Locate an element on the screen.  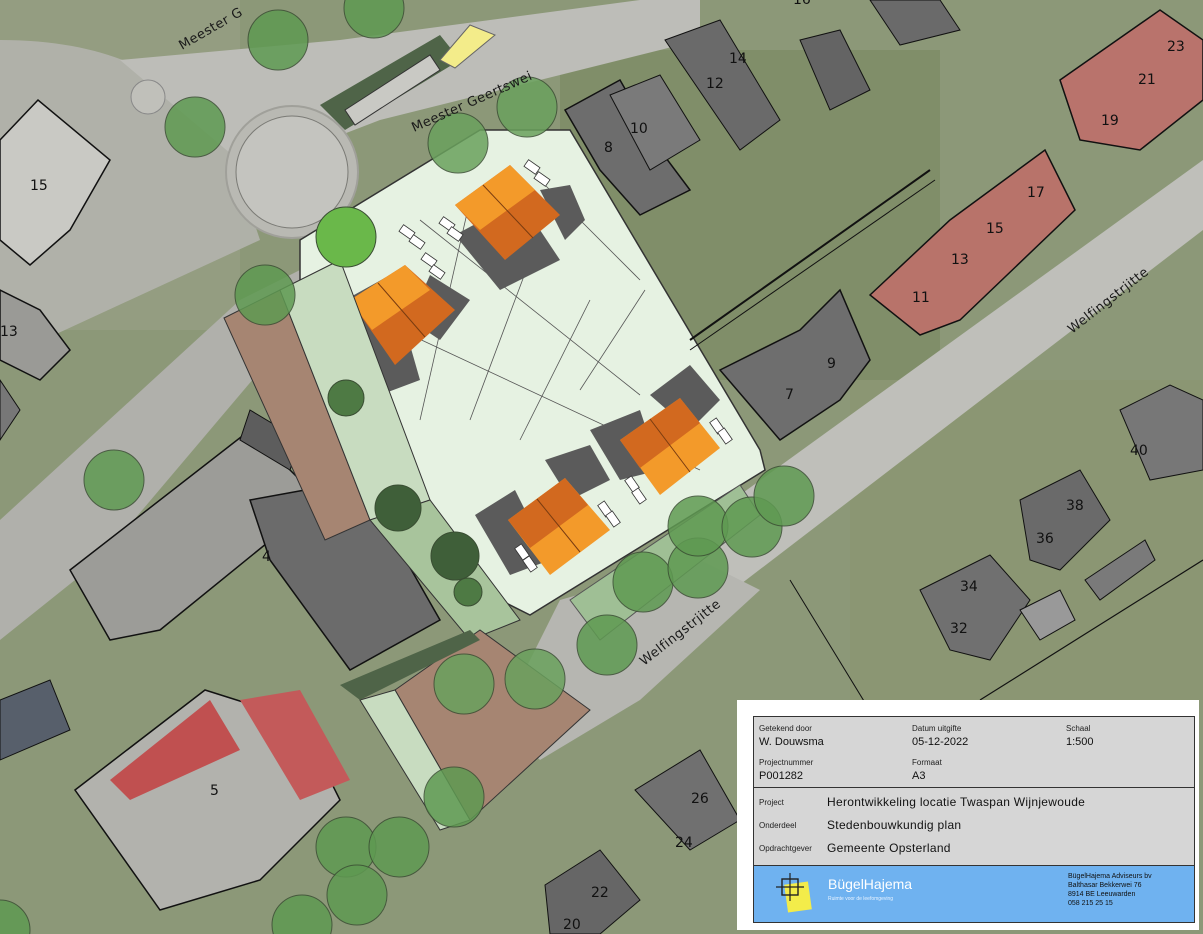
part-label: Onderdeel is located at coordinates (778, 825).